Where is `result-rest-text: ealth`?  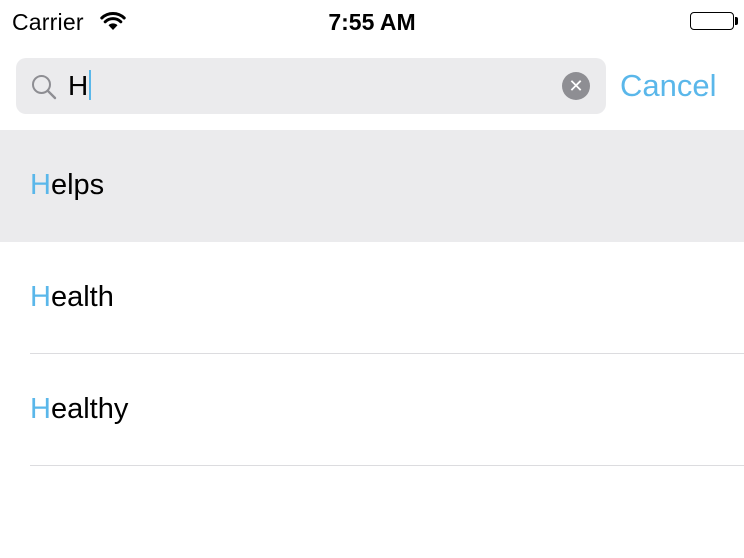
result-rest-text: ealth is located at coordinates (82, 297).